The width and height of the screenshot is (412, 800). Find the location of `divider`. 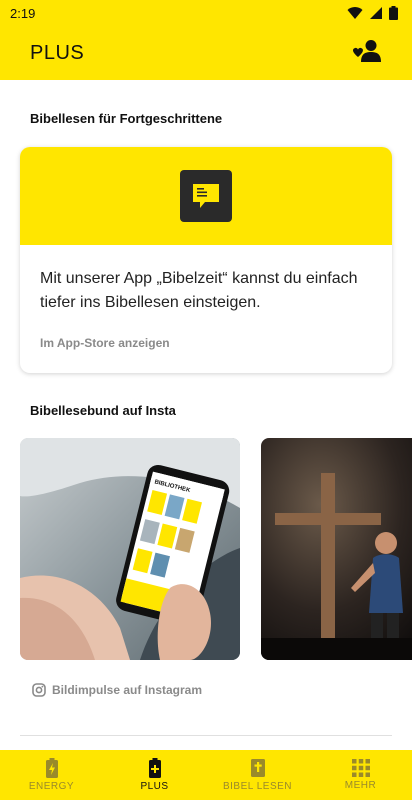

divider is located at coordinates (206, 735).